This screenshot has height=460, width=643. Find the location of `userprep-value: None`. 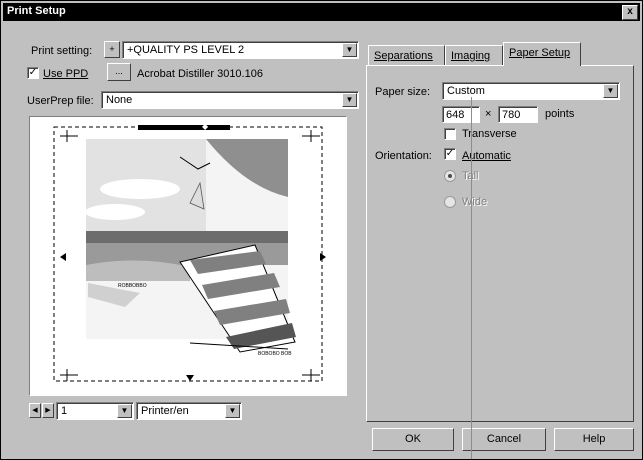

userprep-value: None is located at coordinates (119, 100).